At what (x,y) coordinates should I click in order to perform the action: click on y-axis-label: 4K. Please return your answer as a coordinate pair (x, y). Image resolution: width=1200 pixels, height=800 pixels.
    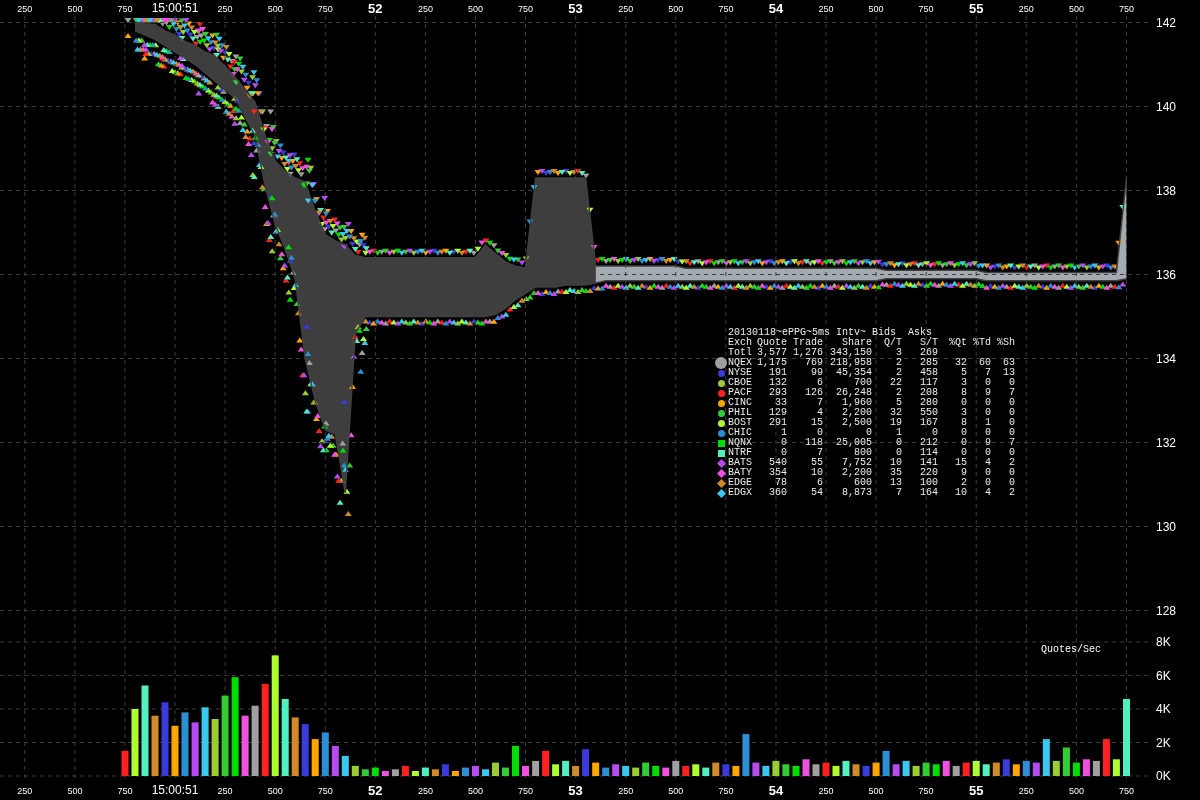
    Looking at the image, I should click on (1163, 709).